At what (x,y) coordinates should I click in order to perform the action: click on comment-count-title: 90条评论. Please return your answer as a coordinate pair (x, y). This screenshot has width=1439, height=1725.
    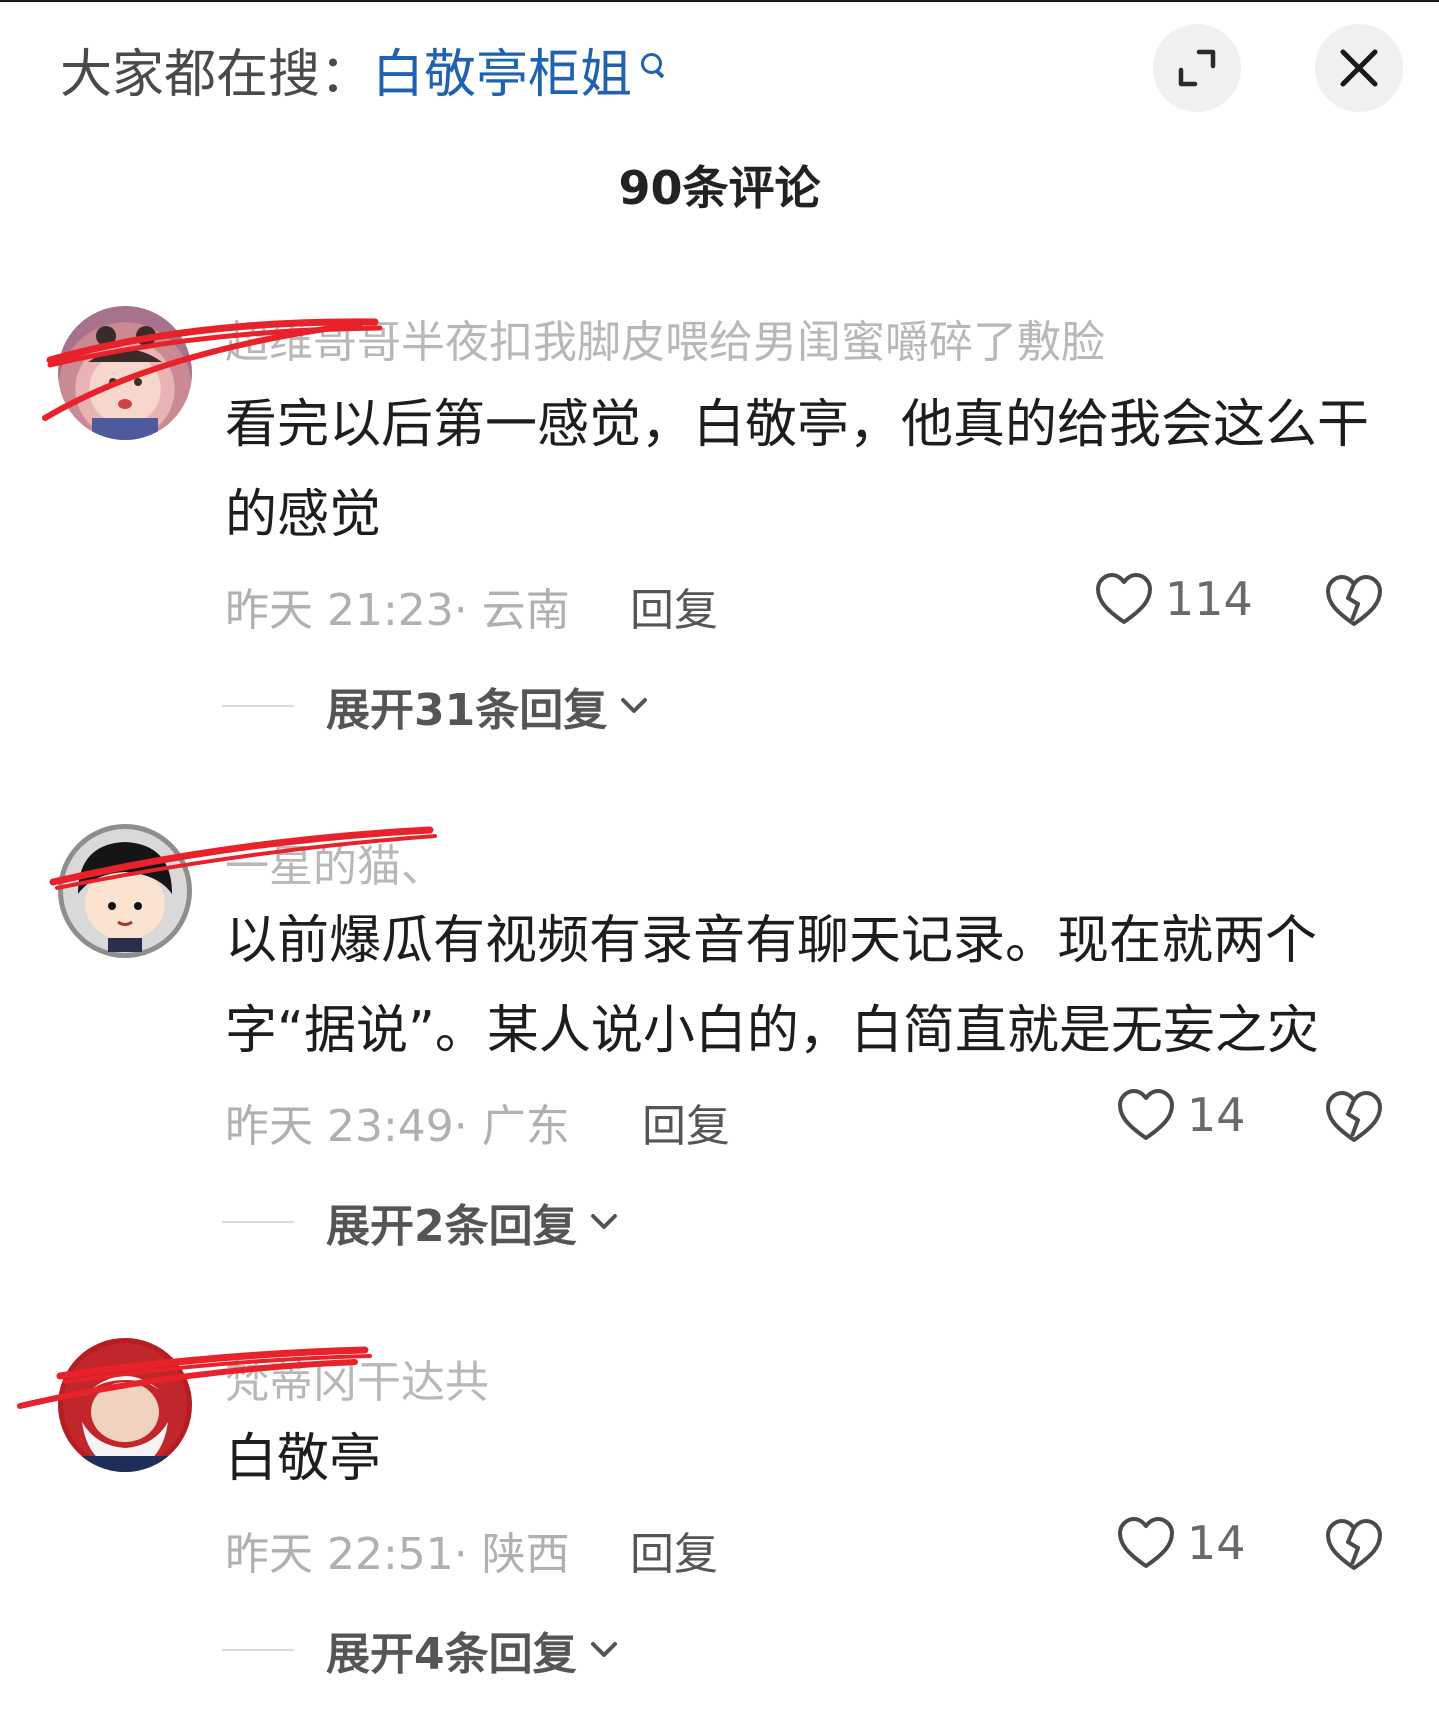
    Looking at the image, I should click on (719, 188).